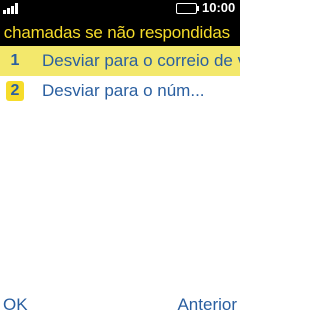  I want to click on back-softkey: Anterior, so click(207, 305).